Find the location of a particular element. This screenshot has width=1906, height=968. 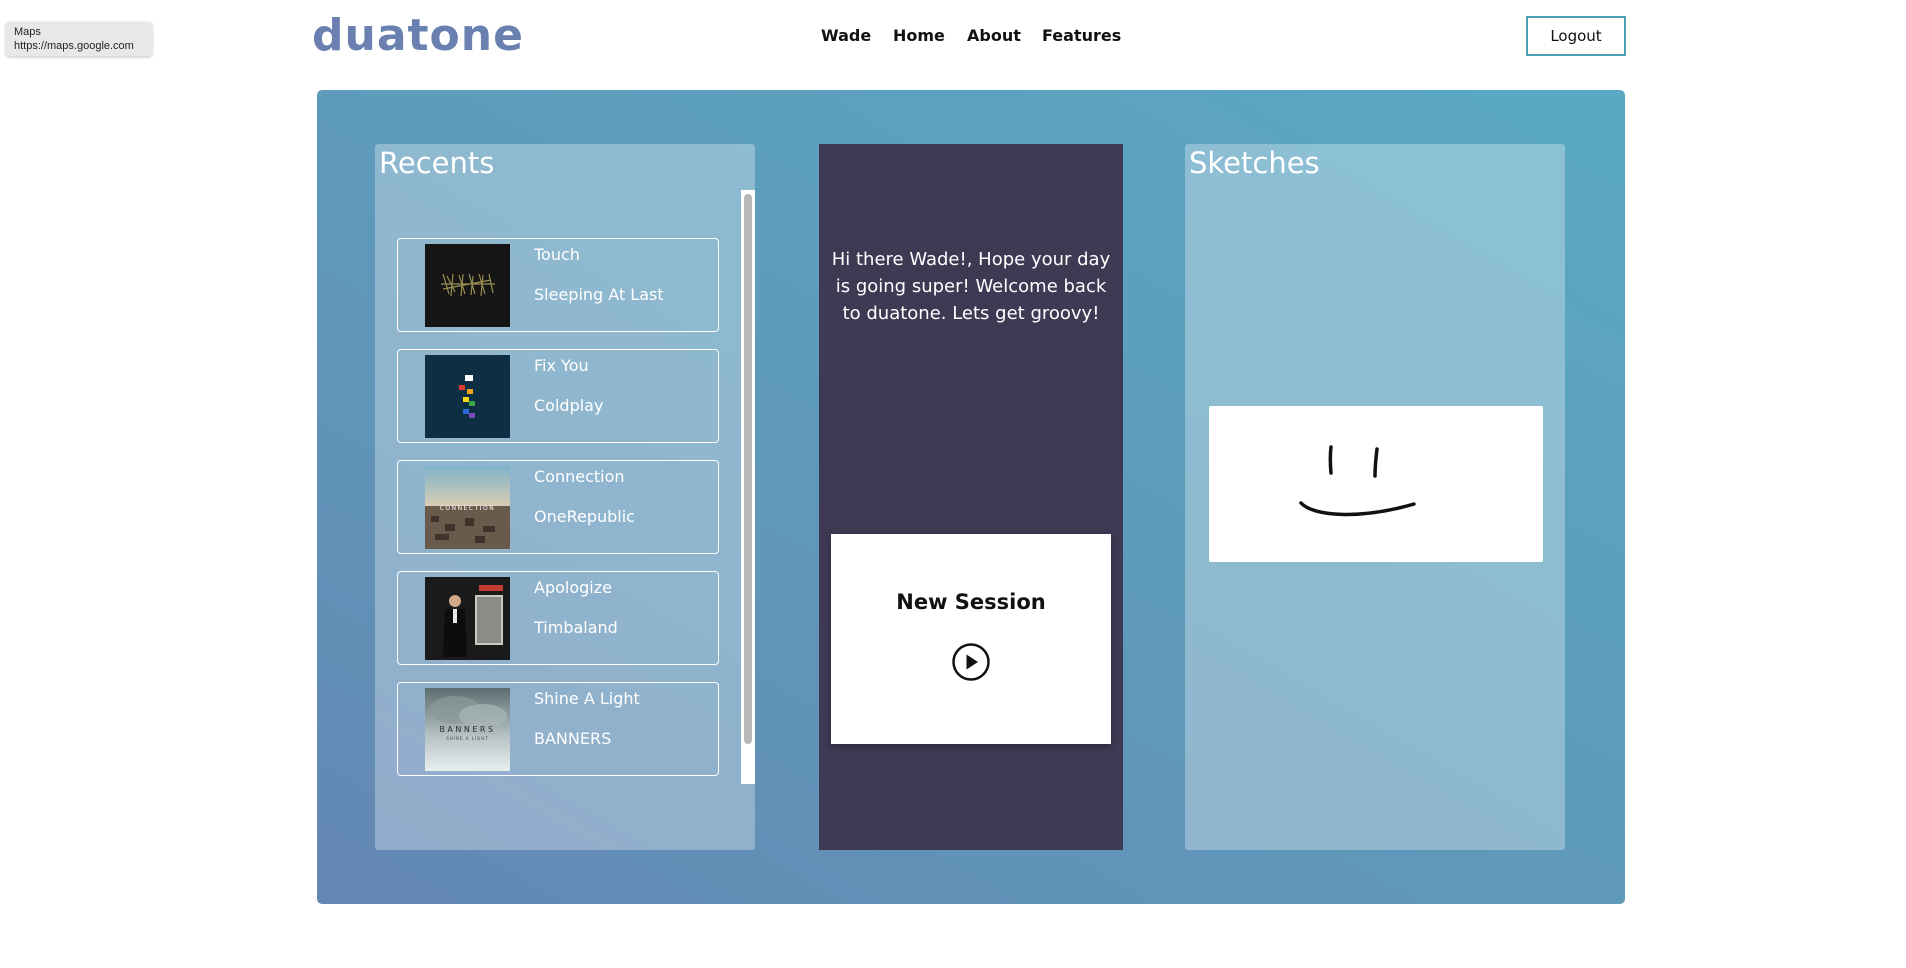

new-session-title: New Session is located at coordinates (971, 602).